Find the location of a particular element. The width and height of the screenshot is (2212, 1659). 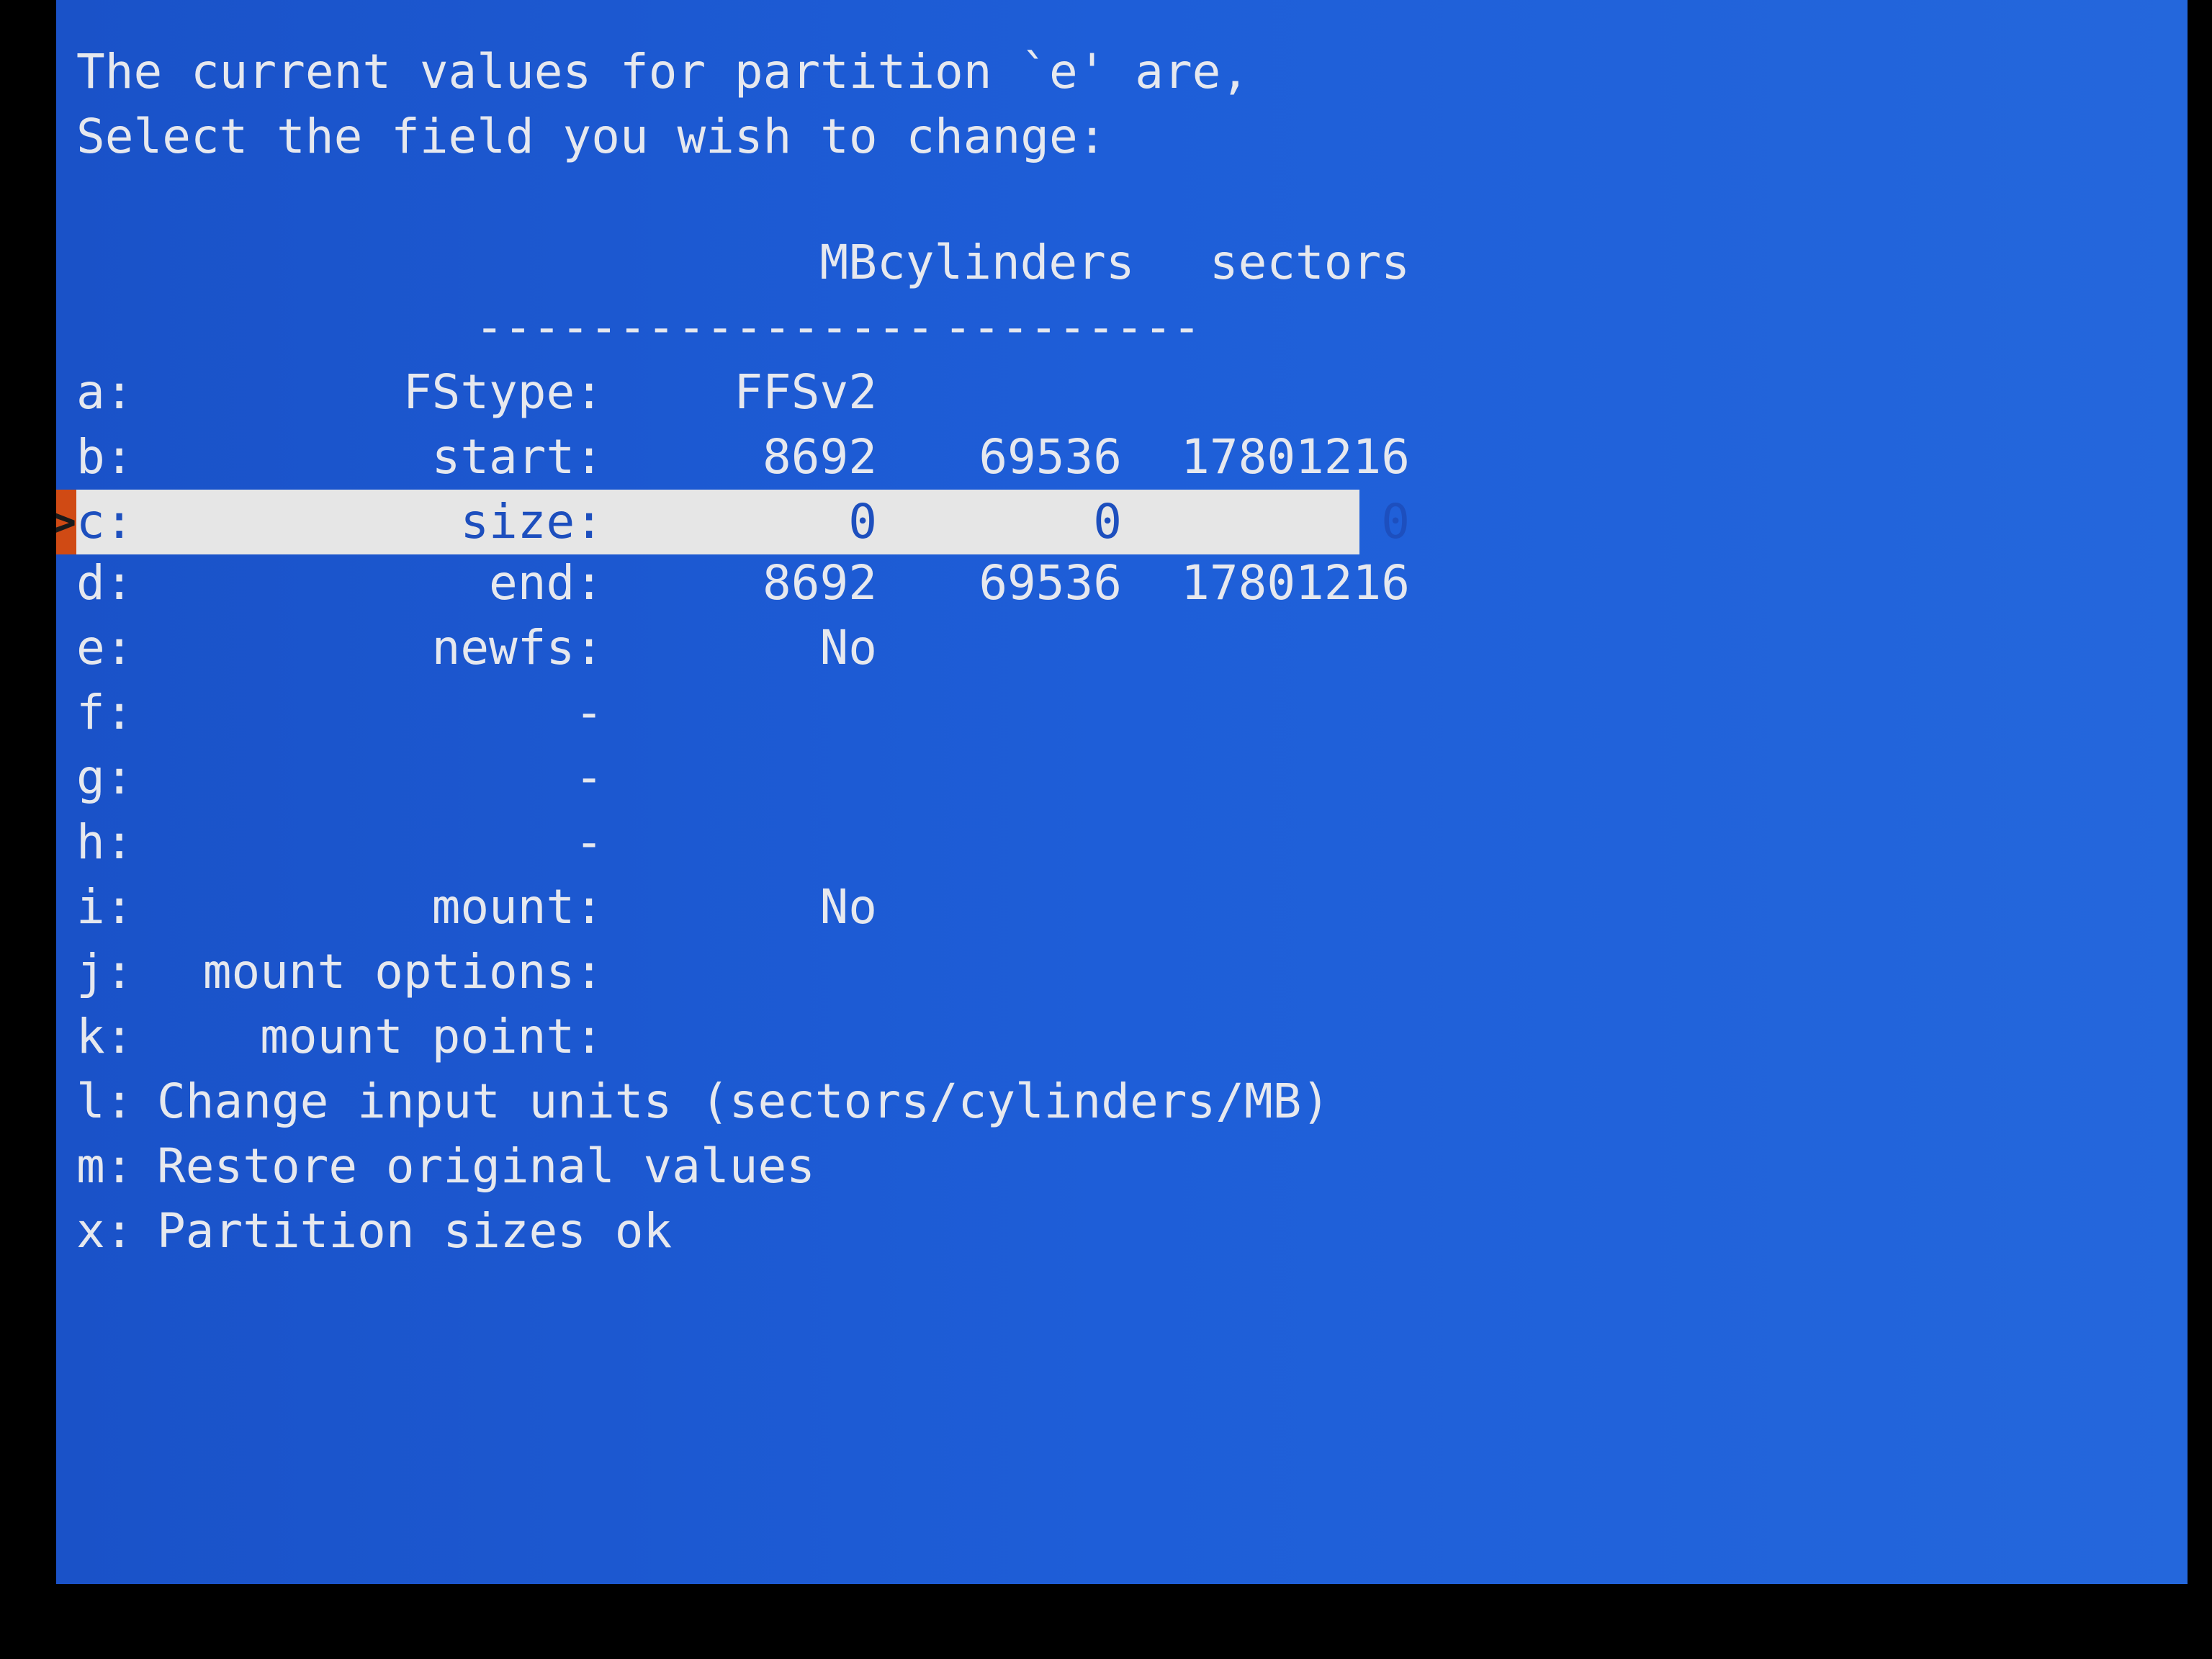

row-mb-value: 0 is located at coordinates (863, 521).